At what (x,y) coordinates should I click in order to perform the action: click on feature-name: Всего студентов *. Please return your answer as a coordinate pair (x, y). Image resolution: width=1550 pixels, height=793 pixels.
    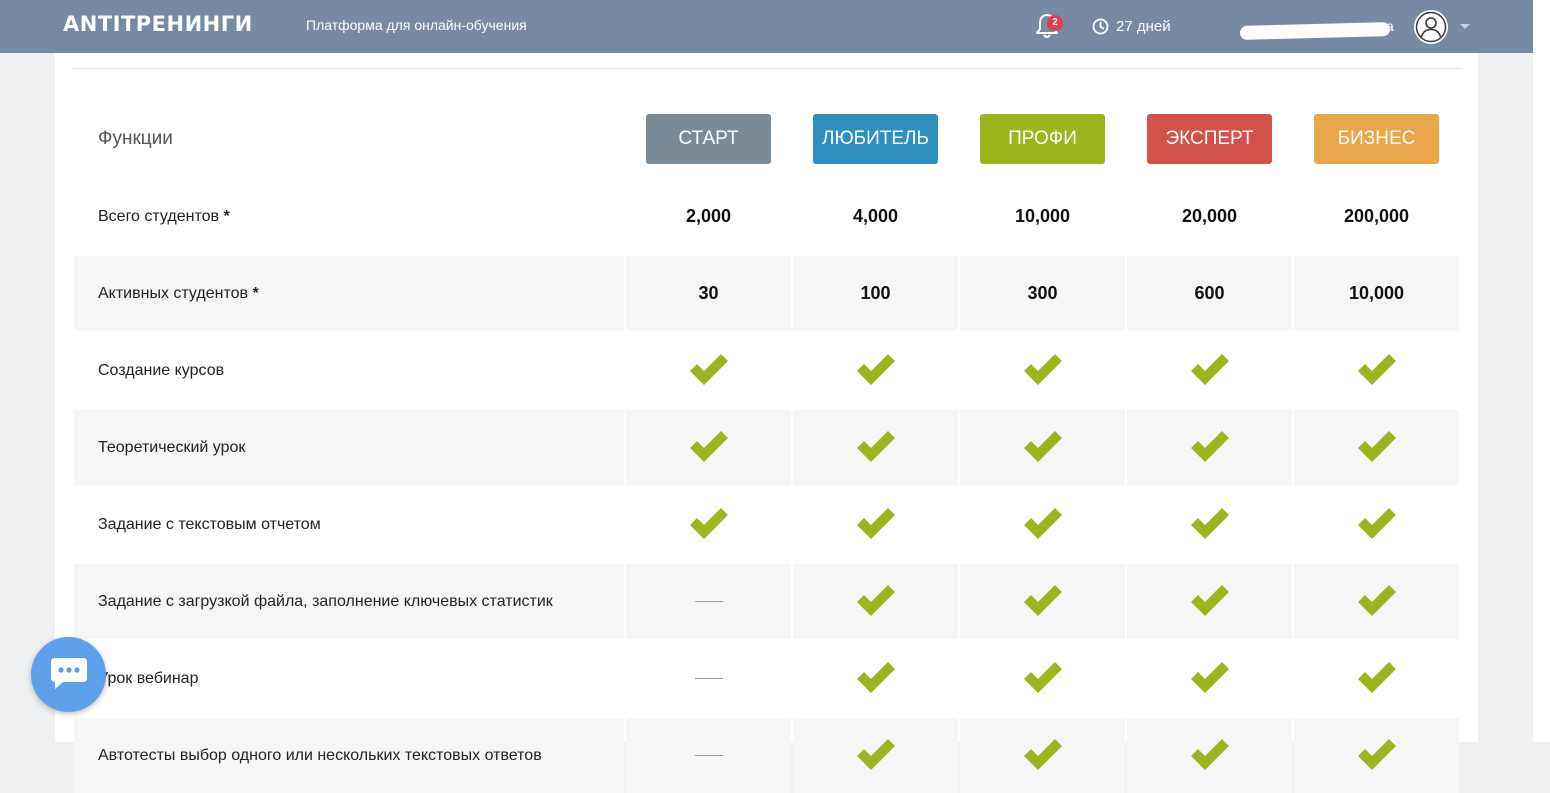
    Looking at the image, I should click on (164, 216).